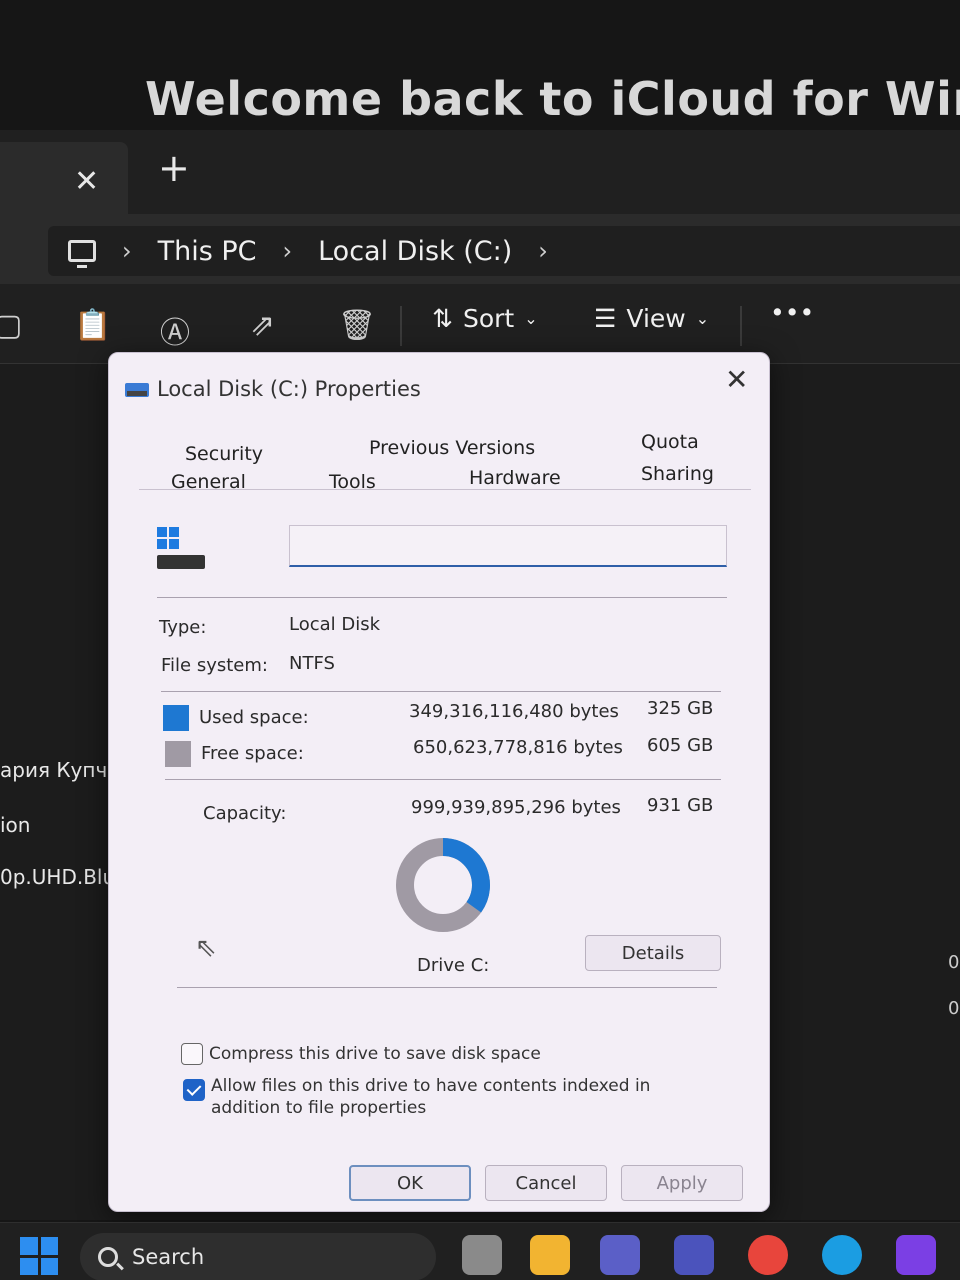 The height and width of the screenshot is (1280, 960). I want to click on type-value: Local Disk, so click(335, 624).